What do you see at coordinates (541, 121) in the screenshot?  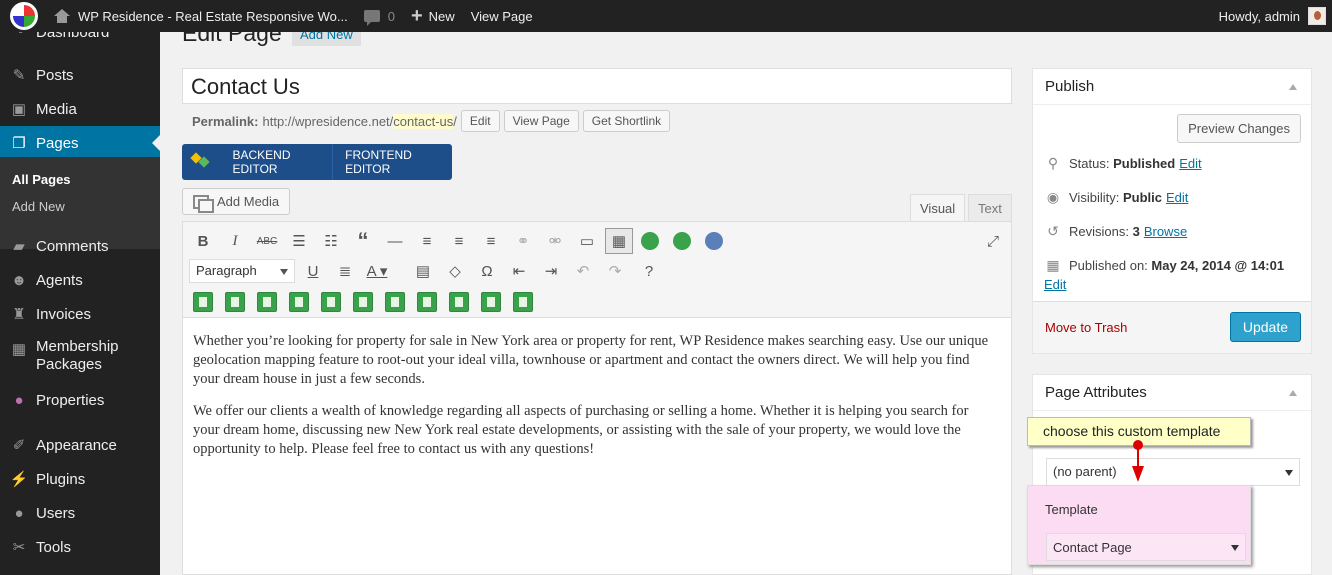 I see `view-page-button: View Page` at bounding box center [541, 121].